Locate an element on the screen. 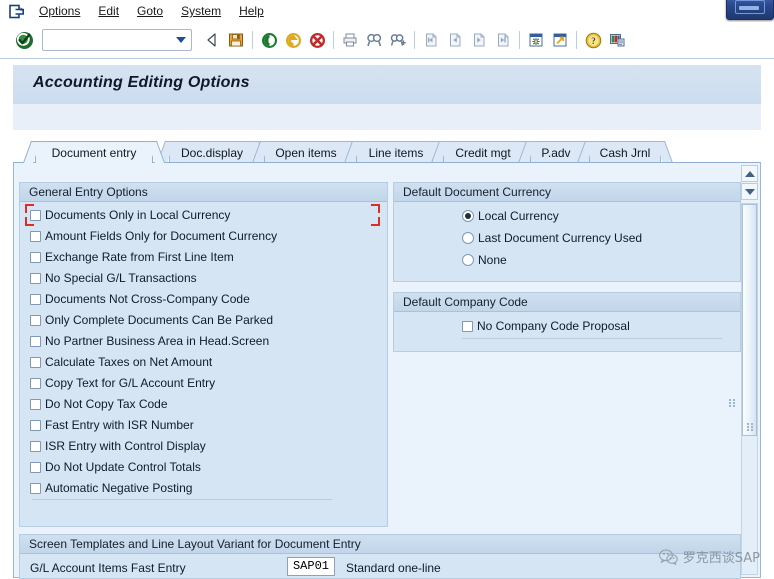 This screenshot has width=774, height=579. toolbar: ? is located at coordinates (387, 40).